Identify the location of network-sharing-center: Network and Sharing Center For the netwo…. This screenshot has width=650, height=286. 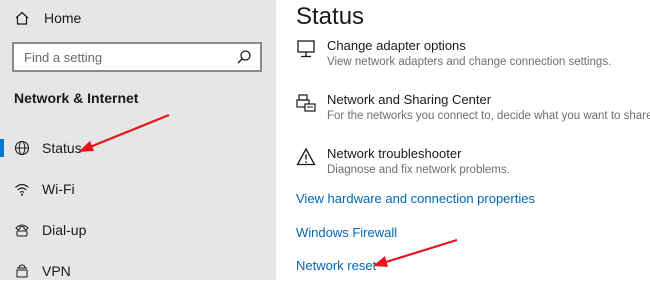
(473, 108).